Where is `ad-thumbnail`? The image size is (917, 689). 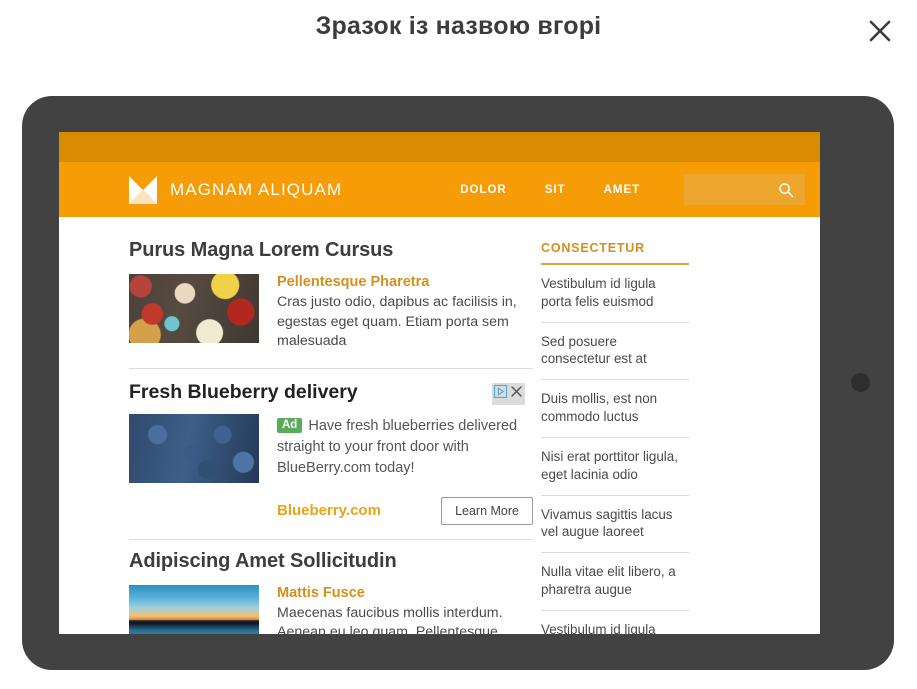 ad-thumbnail is located at coordinates (194, 448).